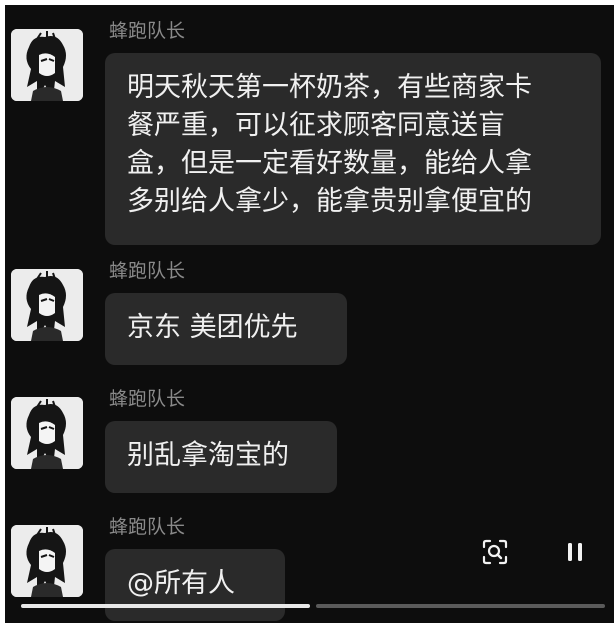 This screenshot has width=614, height=623. Describe the element at coordinates (313, 606) in the screenshot. I see `story-progress-bar` at that location.